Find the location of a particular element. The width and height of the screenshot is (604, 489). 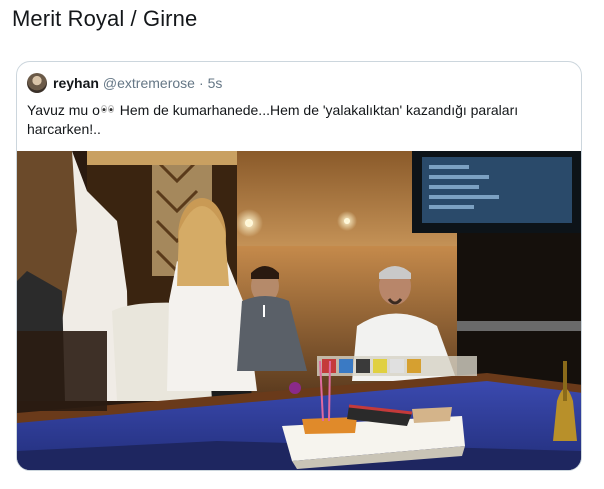

eyes-icon is located at coordinates (108, 109).